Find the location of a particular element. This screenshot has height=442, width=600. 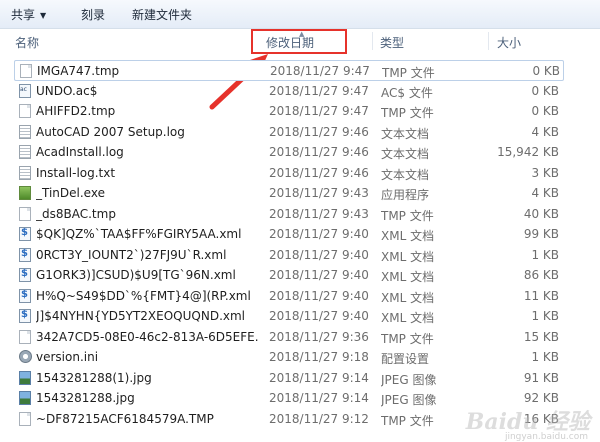

file-type: AC$ 文件 is located at coordinates (407, 92).